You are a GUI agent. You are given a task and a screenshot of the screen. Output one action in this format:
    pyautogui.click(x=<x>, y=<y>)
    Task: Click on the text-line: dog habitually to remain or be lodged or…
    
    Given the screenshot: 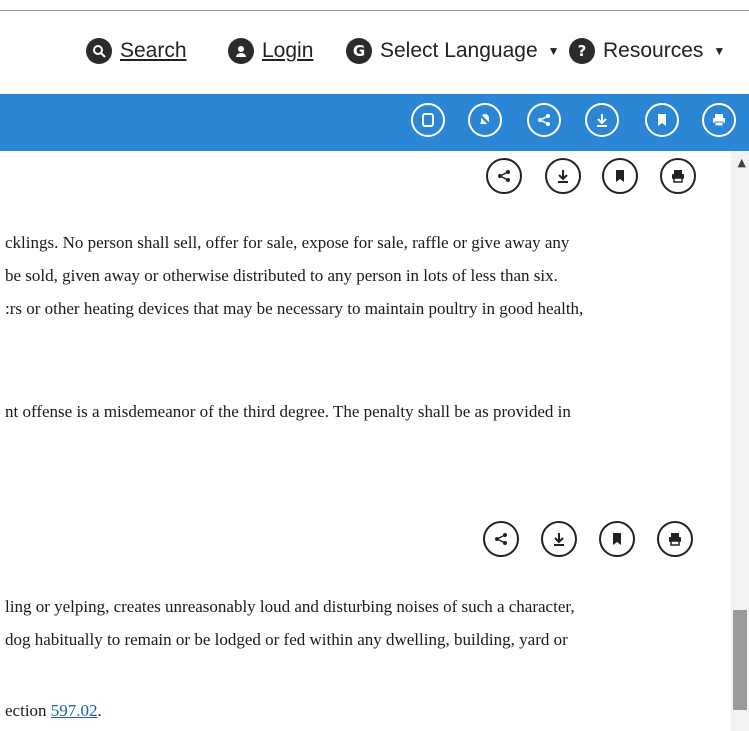 What is the action you would take?
    pyautogui.click(x=286, y=639)
    